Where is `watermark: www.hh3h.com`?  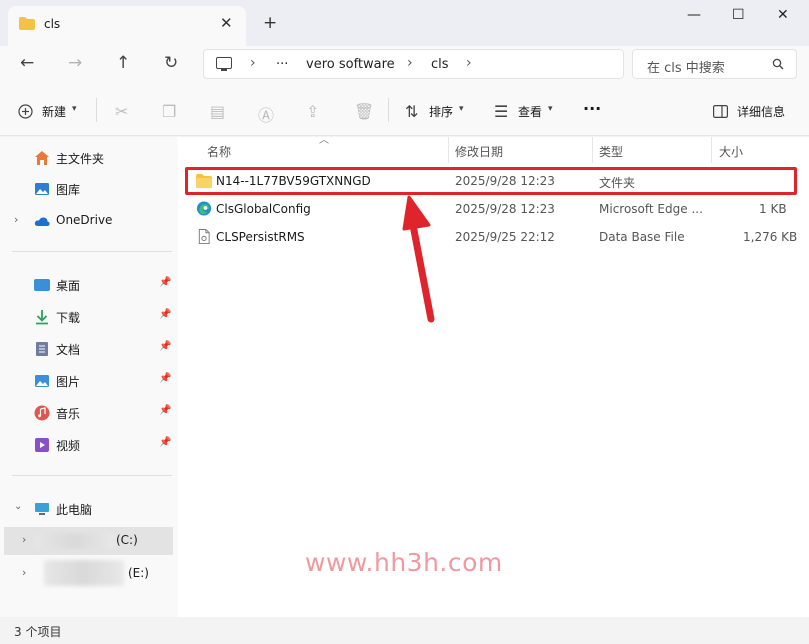
watermark: www.hh3h.com is located at coordinates (404, 562).